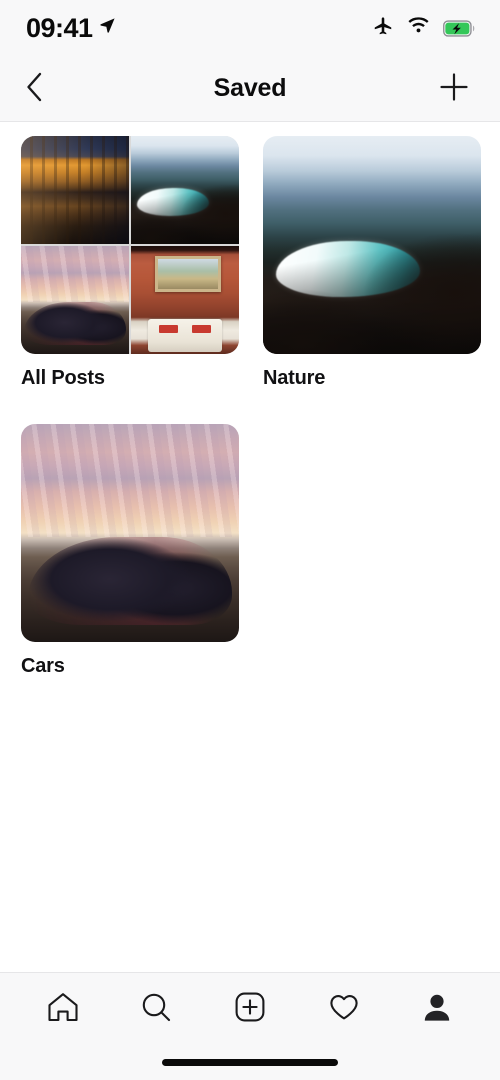 This screenshot has width=500, height=1080. I want to click on bottom-tab-bar, so click(250, 1008).